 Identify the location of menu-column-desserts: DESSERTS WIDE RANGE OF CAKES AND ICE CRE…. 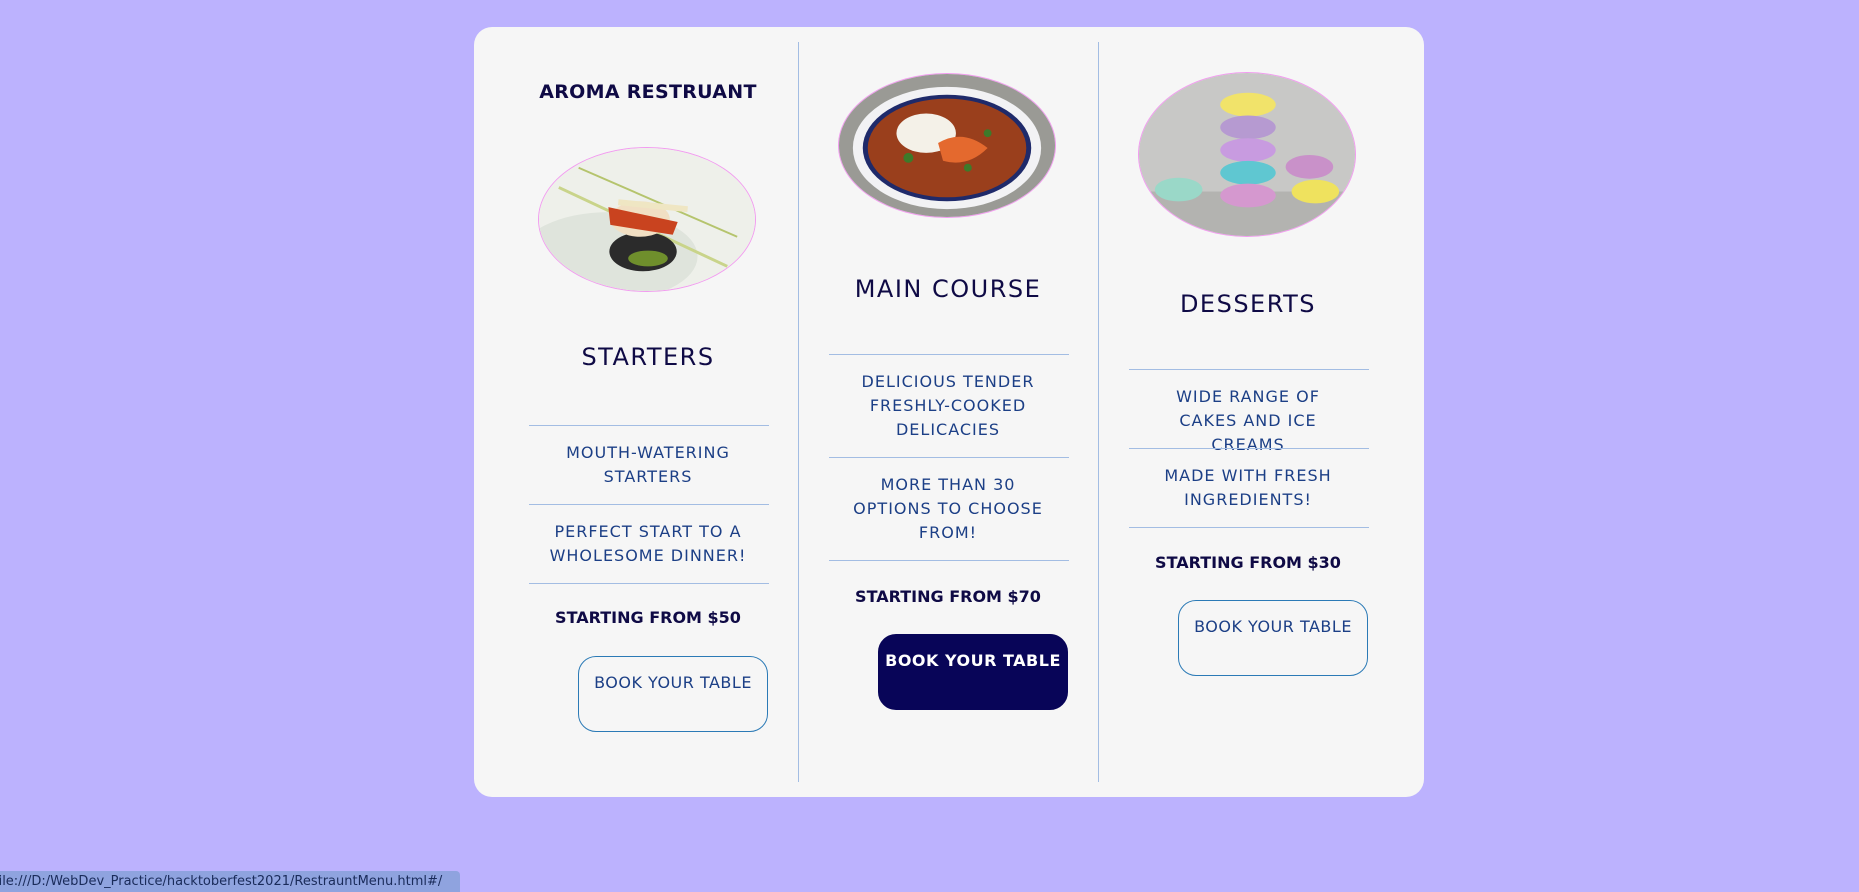
(1248, 412).